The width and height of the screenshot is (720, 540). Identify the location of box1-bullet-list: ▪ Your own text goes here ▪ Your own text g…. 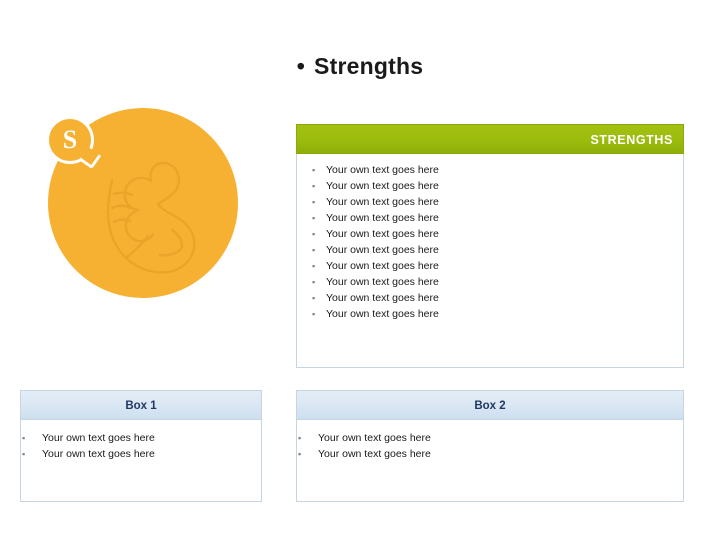
(140, 446).